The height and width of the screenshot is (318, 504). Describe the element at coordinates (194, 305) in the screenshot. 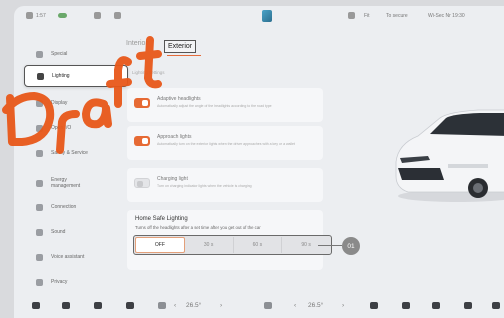

I see `left-temp-value: 26.5°` at that location.